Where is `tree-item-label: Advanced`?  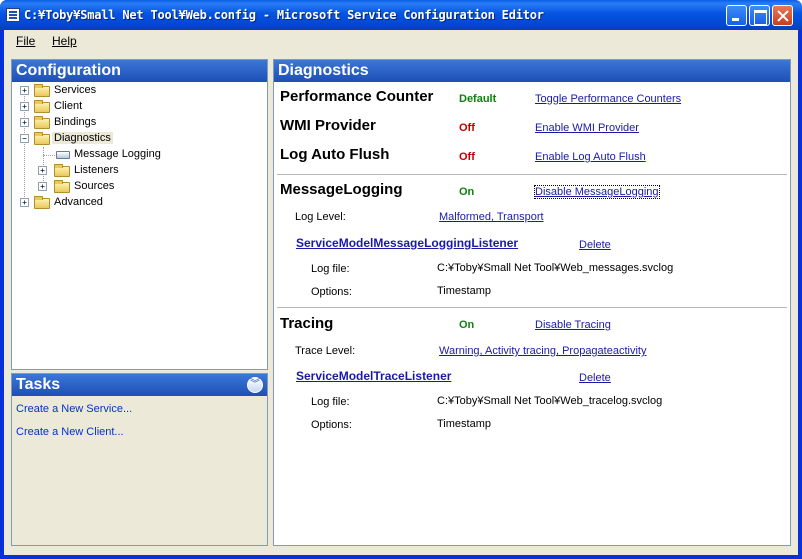
tree-item-label: Advanced is located at coordinates (78, 202).